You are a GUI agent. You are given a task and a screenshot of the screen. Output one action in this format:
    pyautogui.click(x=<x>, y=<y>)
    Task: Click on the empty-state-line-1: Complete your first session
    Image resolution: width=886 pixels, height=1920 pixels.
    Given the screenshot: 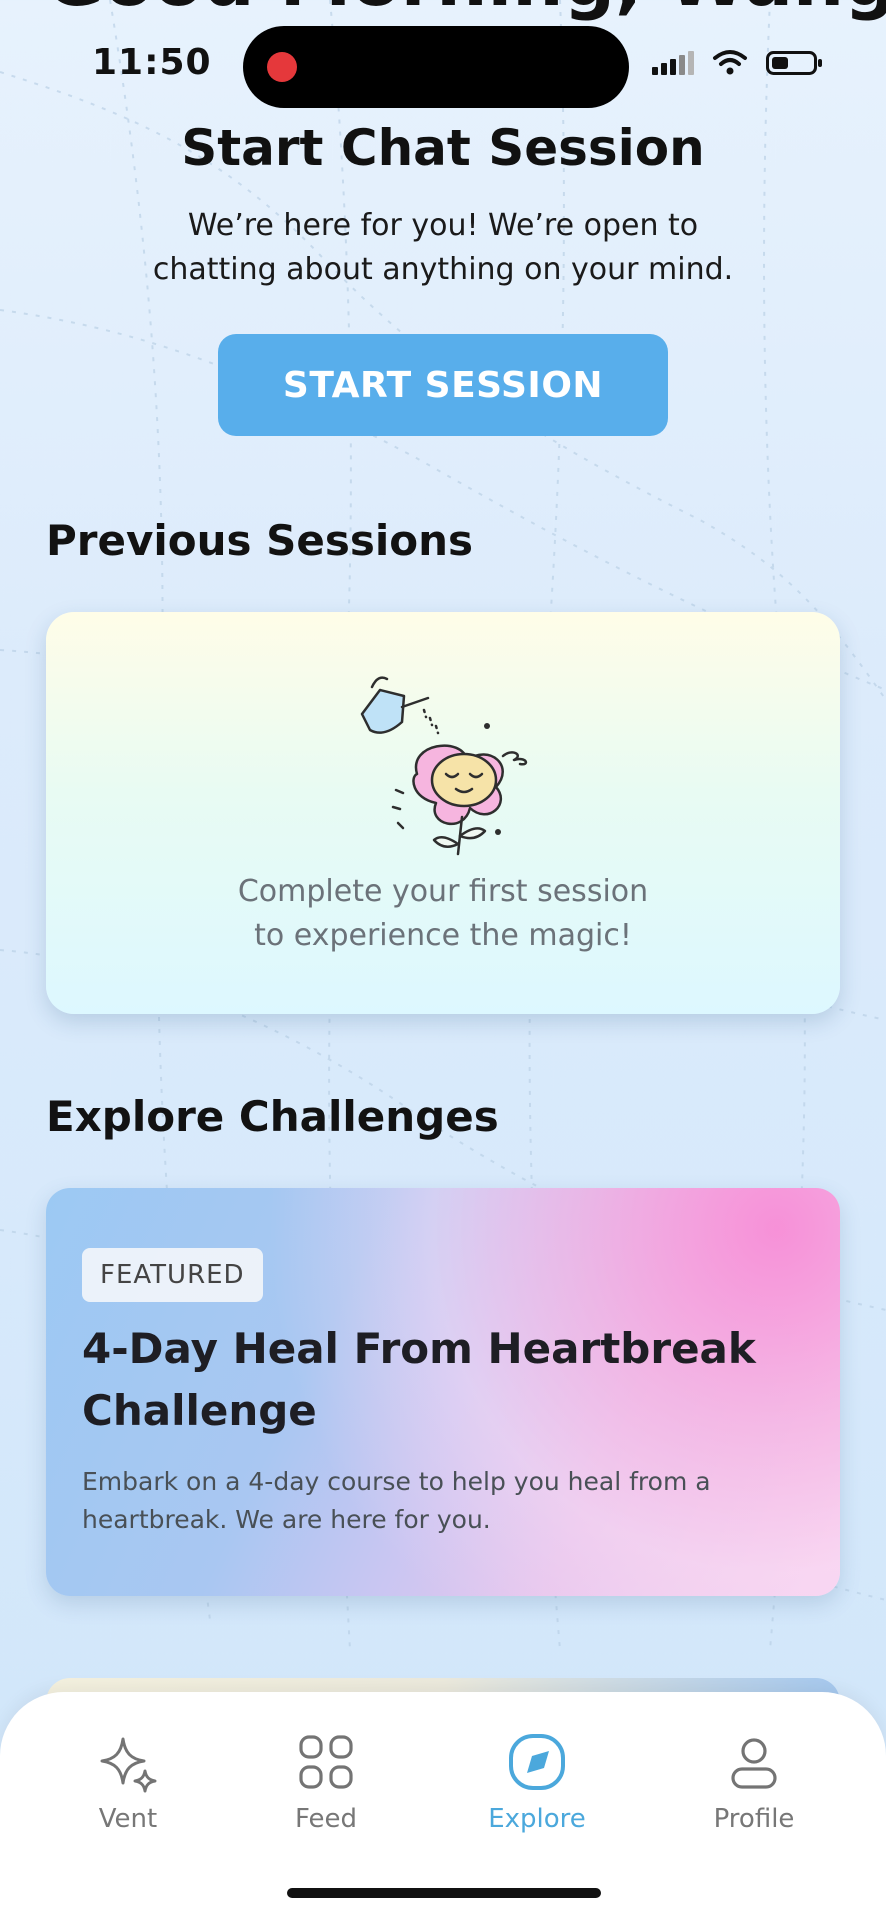 What is the action you would take?
    pyautogui.click(x=443, y=891)
    